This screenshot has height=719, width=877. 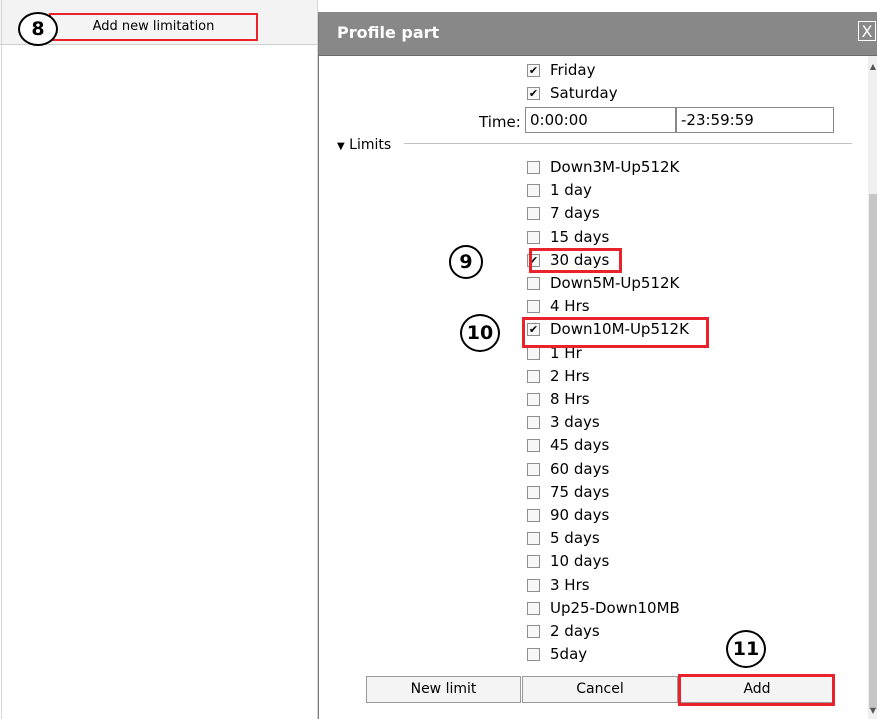 I want to click on limit-label: 4 Hrs, so click(x=570, y=306).